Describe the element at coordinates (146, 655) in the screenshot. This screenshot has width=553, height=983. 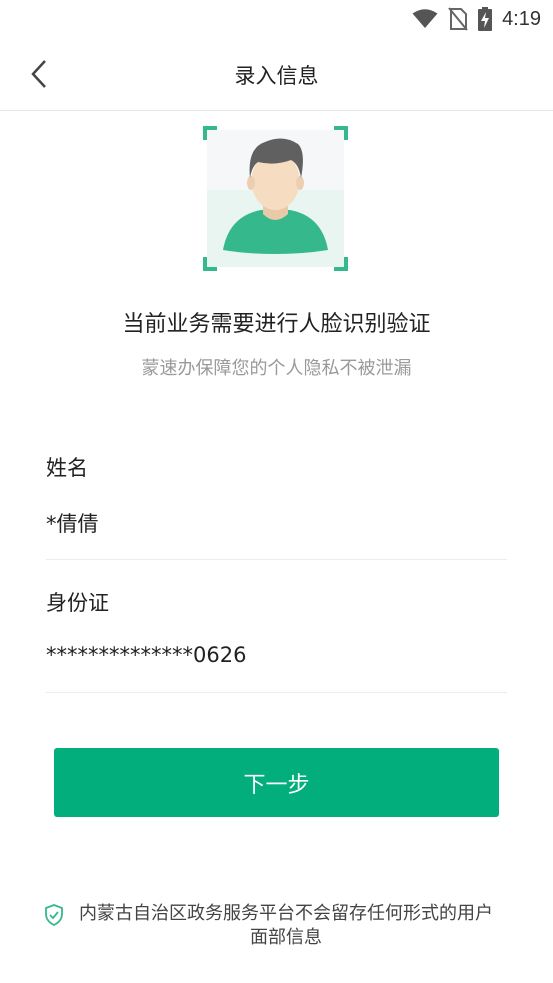
I see `id-value: **************0626` at that location.